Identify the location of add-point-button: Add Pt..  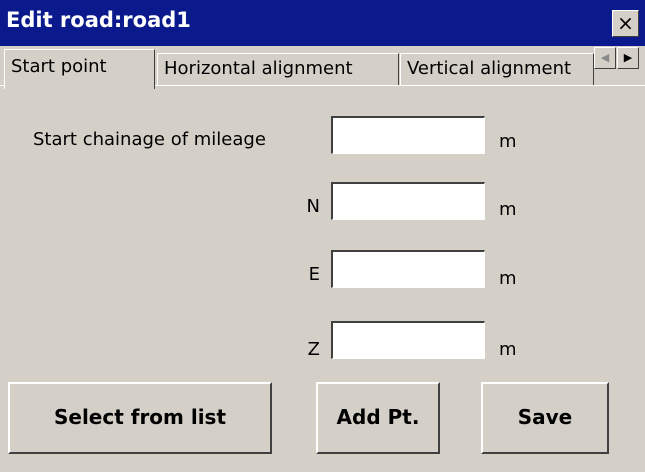
(378, 418).